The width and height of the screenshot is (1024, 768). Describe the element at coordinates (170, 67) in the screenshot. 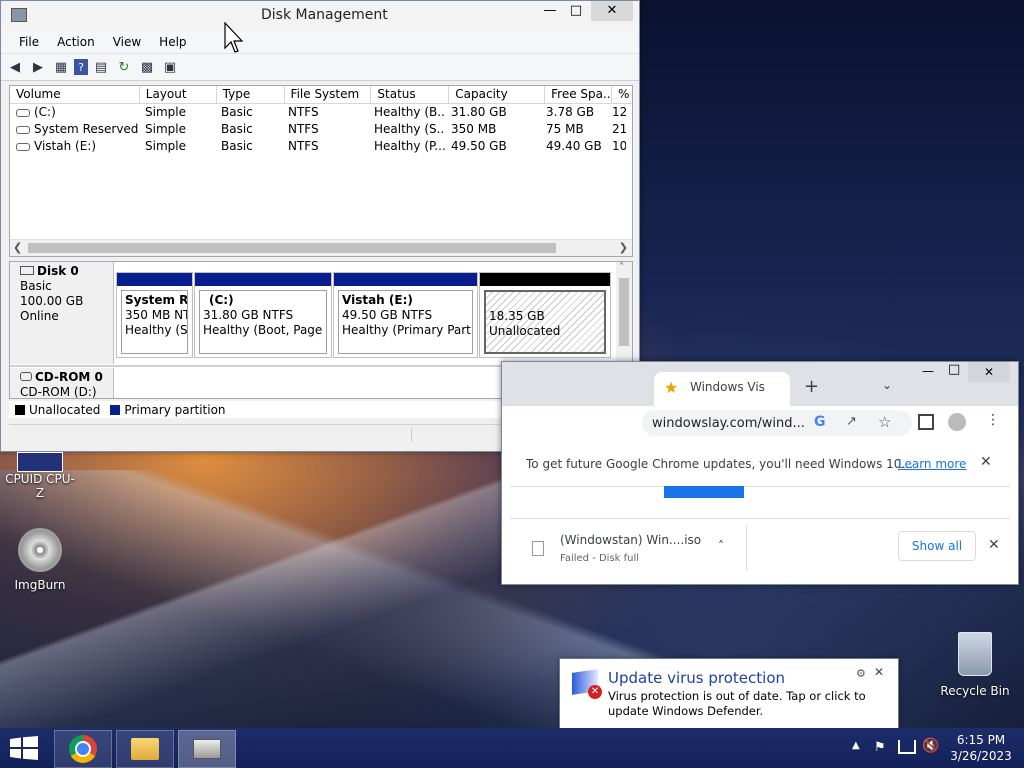

I see `export-icon: ▣` at that location.